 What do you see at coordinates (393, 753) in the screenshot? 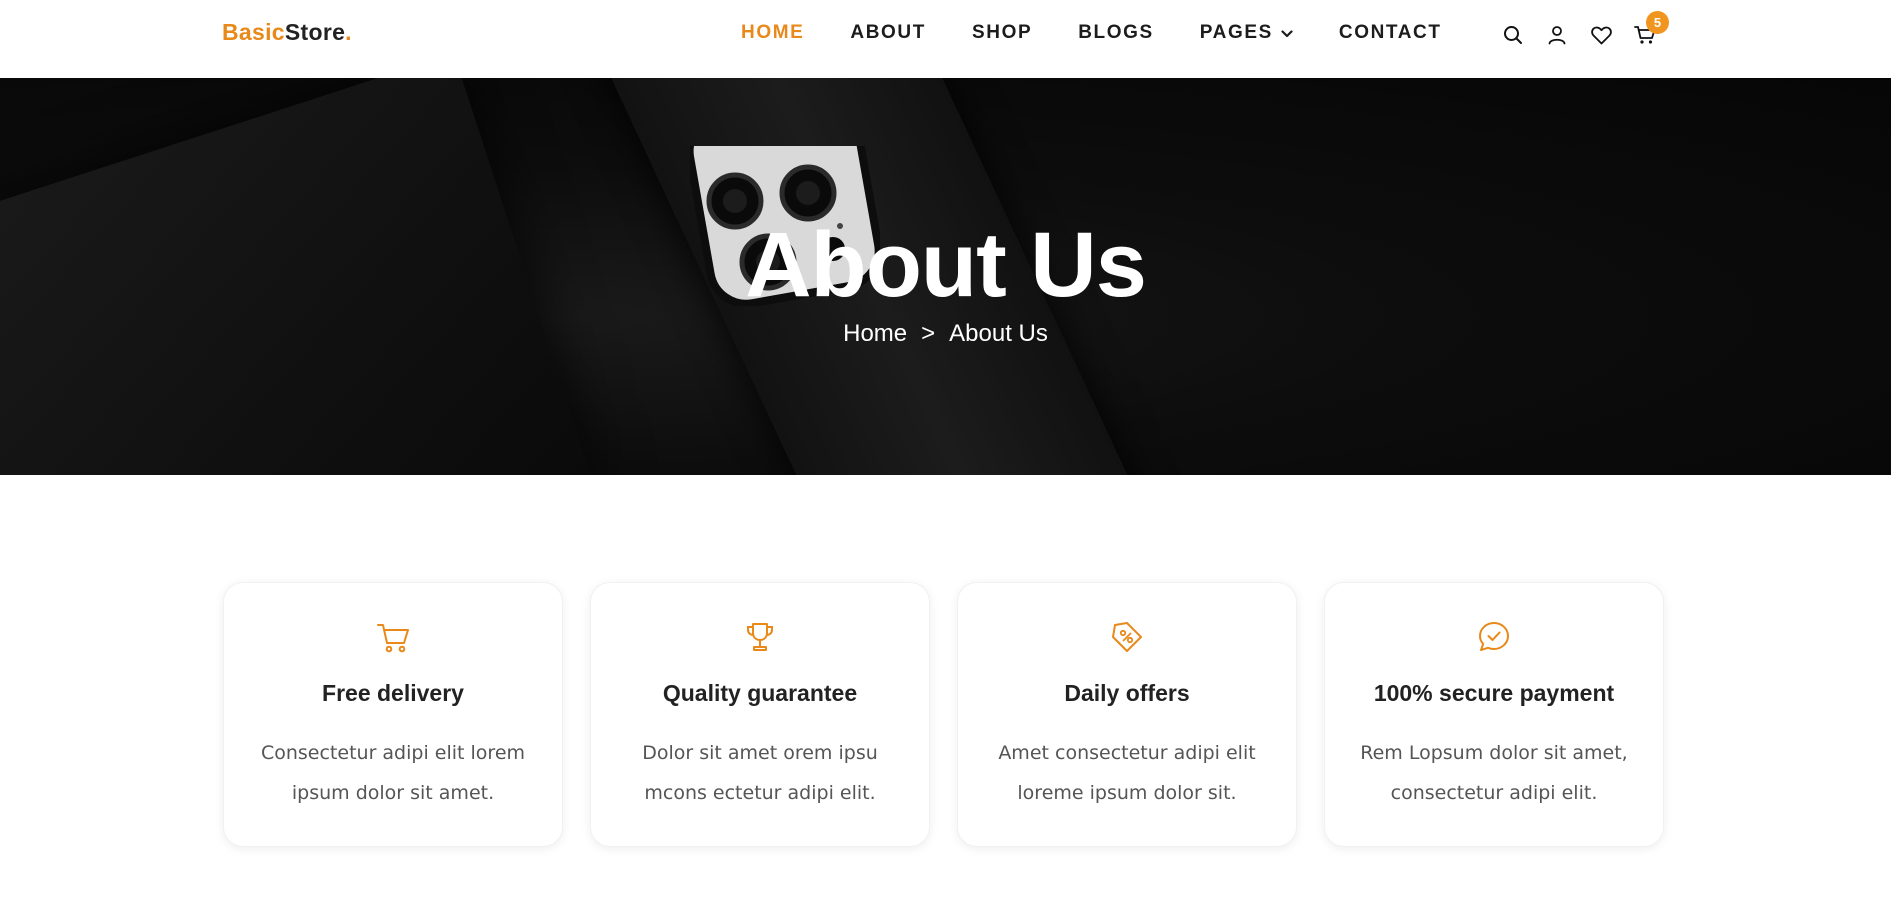
I see `feature-text-line-1: Consectetur adipi elit lorem` at bounding box center [393, 753].